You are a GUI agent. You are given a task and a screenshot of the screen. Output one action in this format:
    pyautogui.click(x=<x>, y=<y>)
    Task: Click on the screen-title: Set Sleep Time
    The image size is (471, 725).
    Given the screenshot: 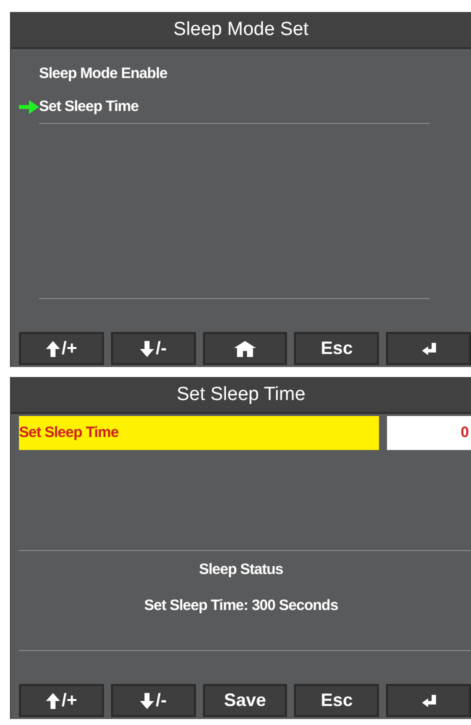 What is the action you would take?
    pyautogui.click(x=241, y=395)
    